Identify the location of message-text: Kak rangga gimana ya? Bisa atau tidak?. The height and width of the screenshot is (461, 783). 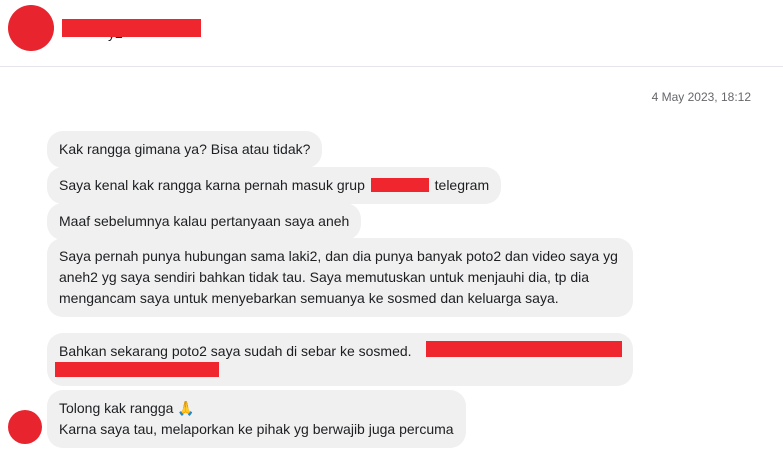
(185, 149).